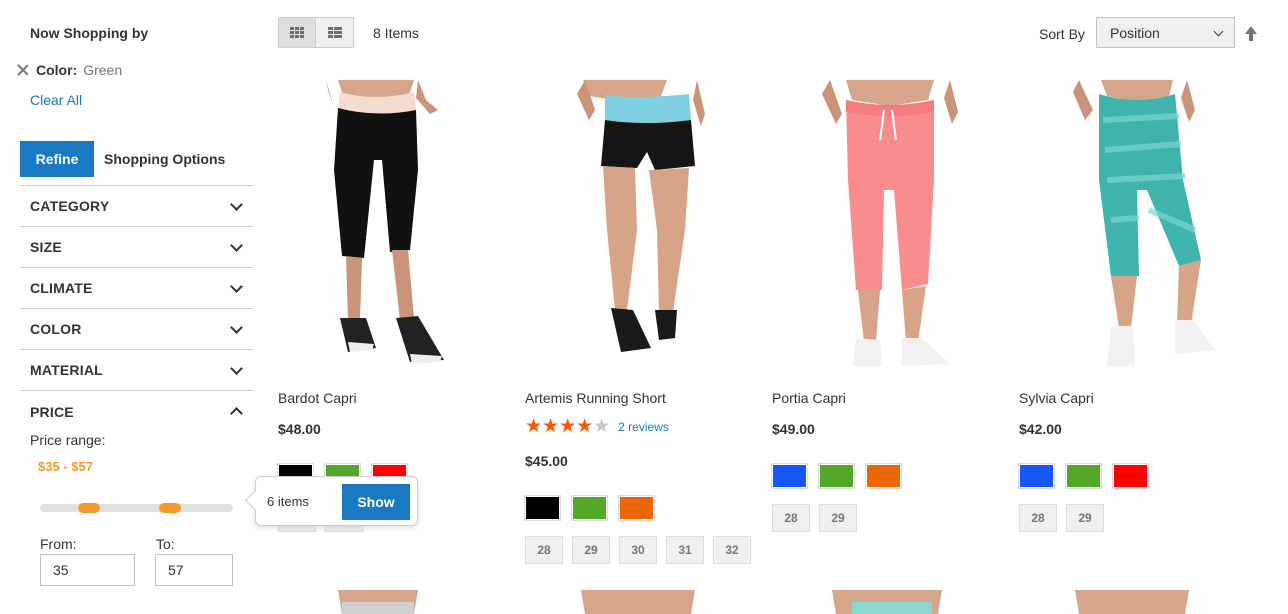 This screenshot has height=614, width=1288. Describe the element at coordinates (385, 222) in the screenshot. I see `product-image-black-capri` at that location.